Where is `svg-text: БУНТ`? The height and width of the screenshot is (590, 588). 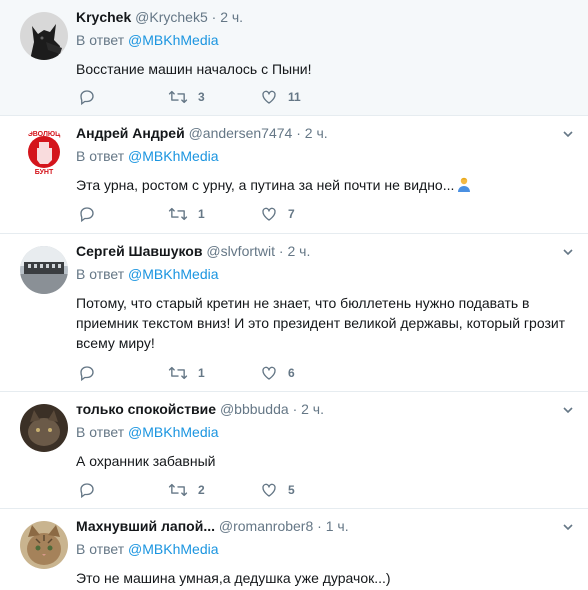
svg-text: БУНТ is located at coordinates (44, 172).